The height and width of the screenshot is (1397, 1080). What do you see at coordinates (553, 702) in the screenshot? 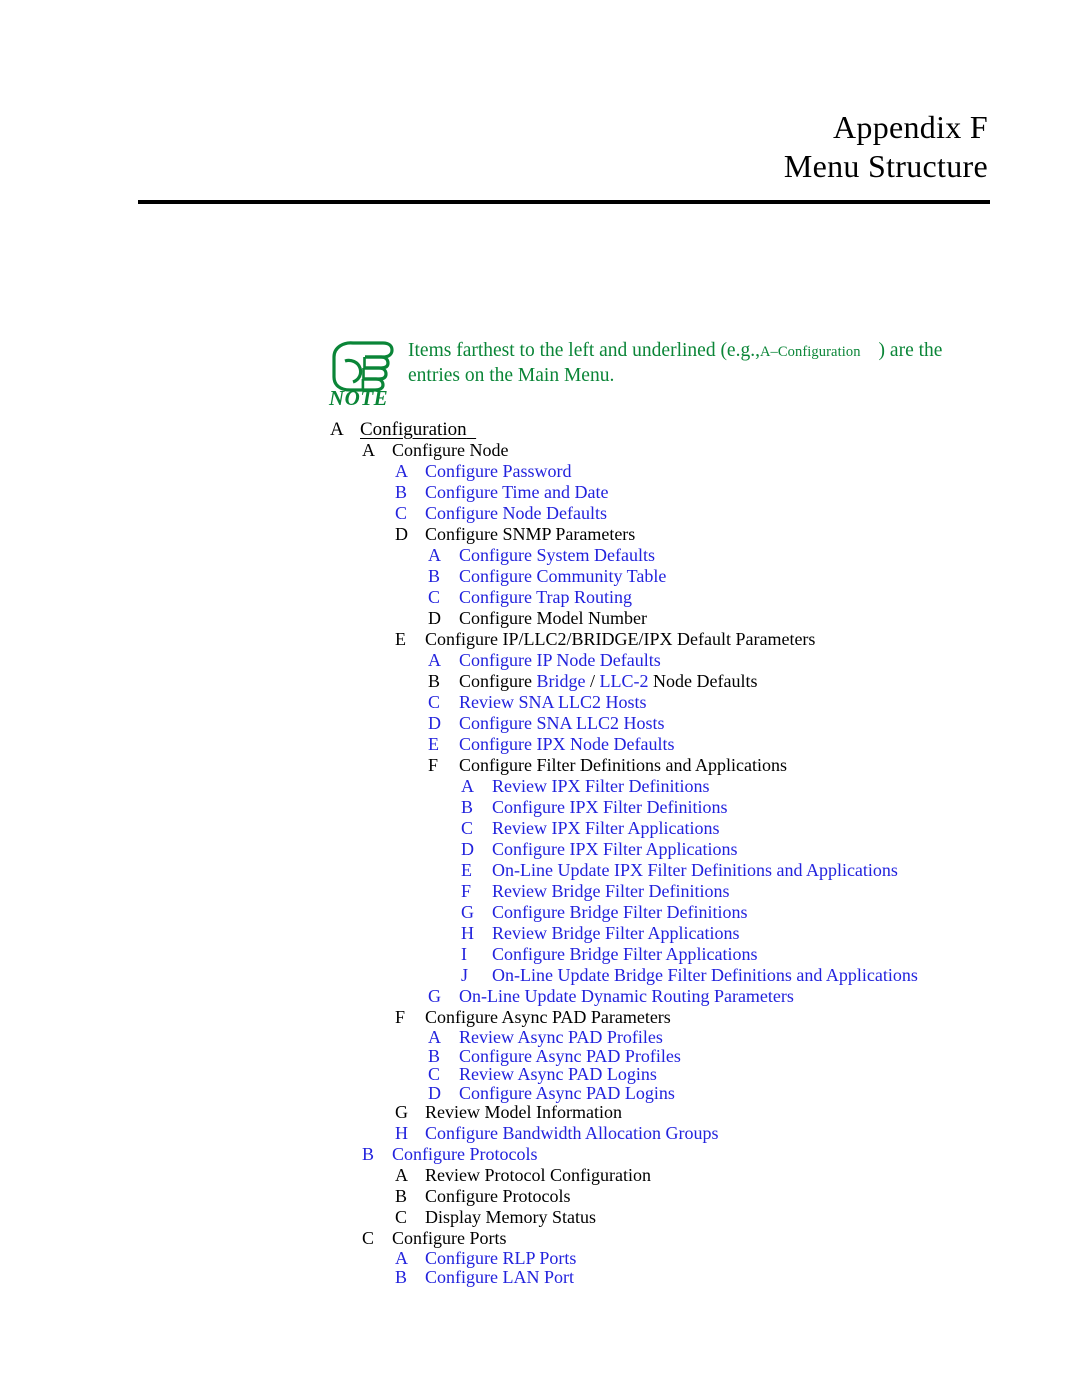
I see `menu-row-label: Review SNA LLC2 Hosts` at bounding box center [553, 702].